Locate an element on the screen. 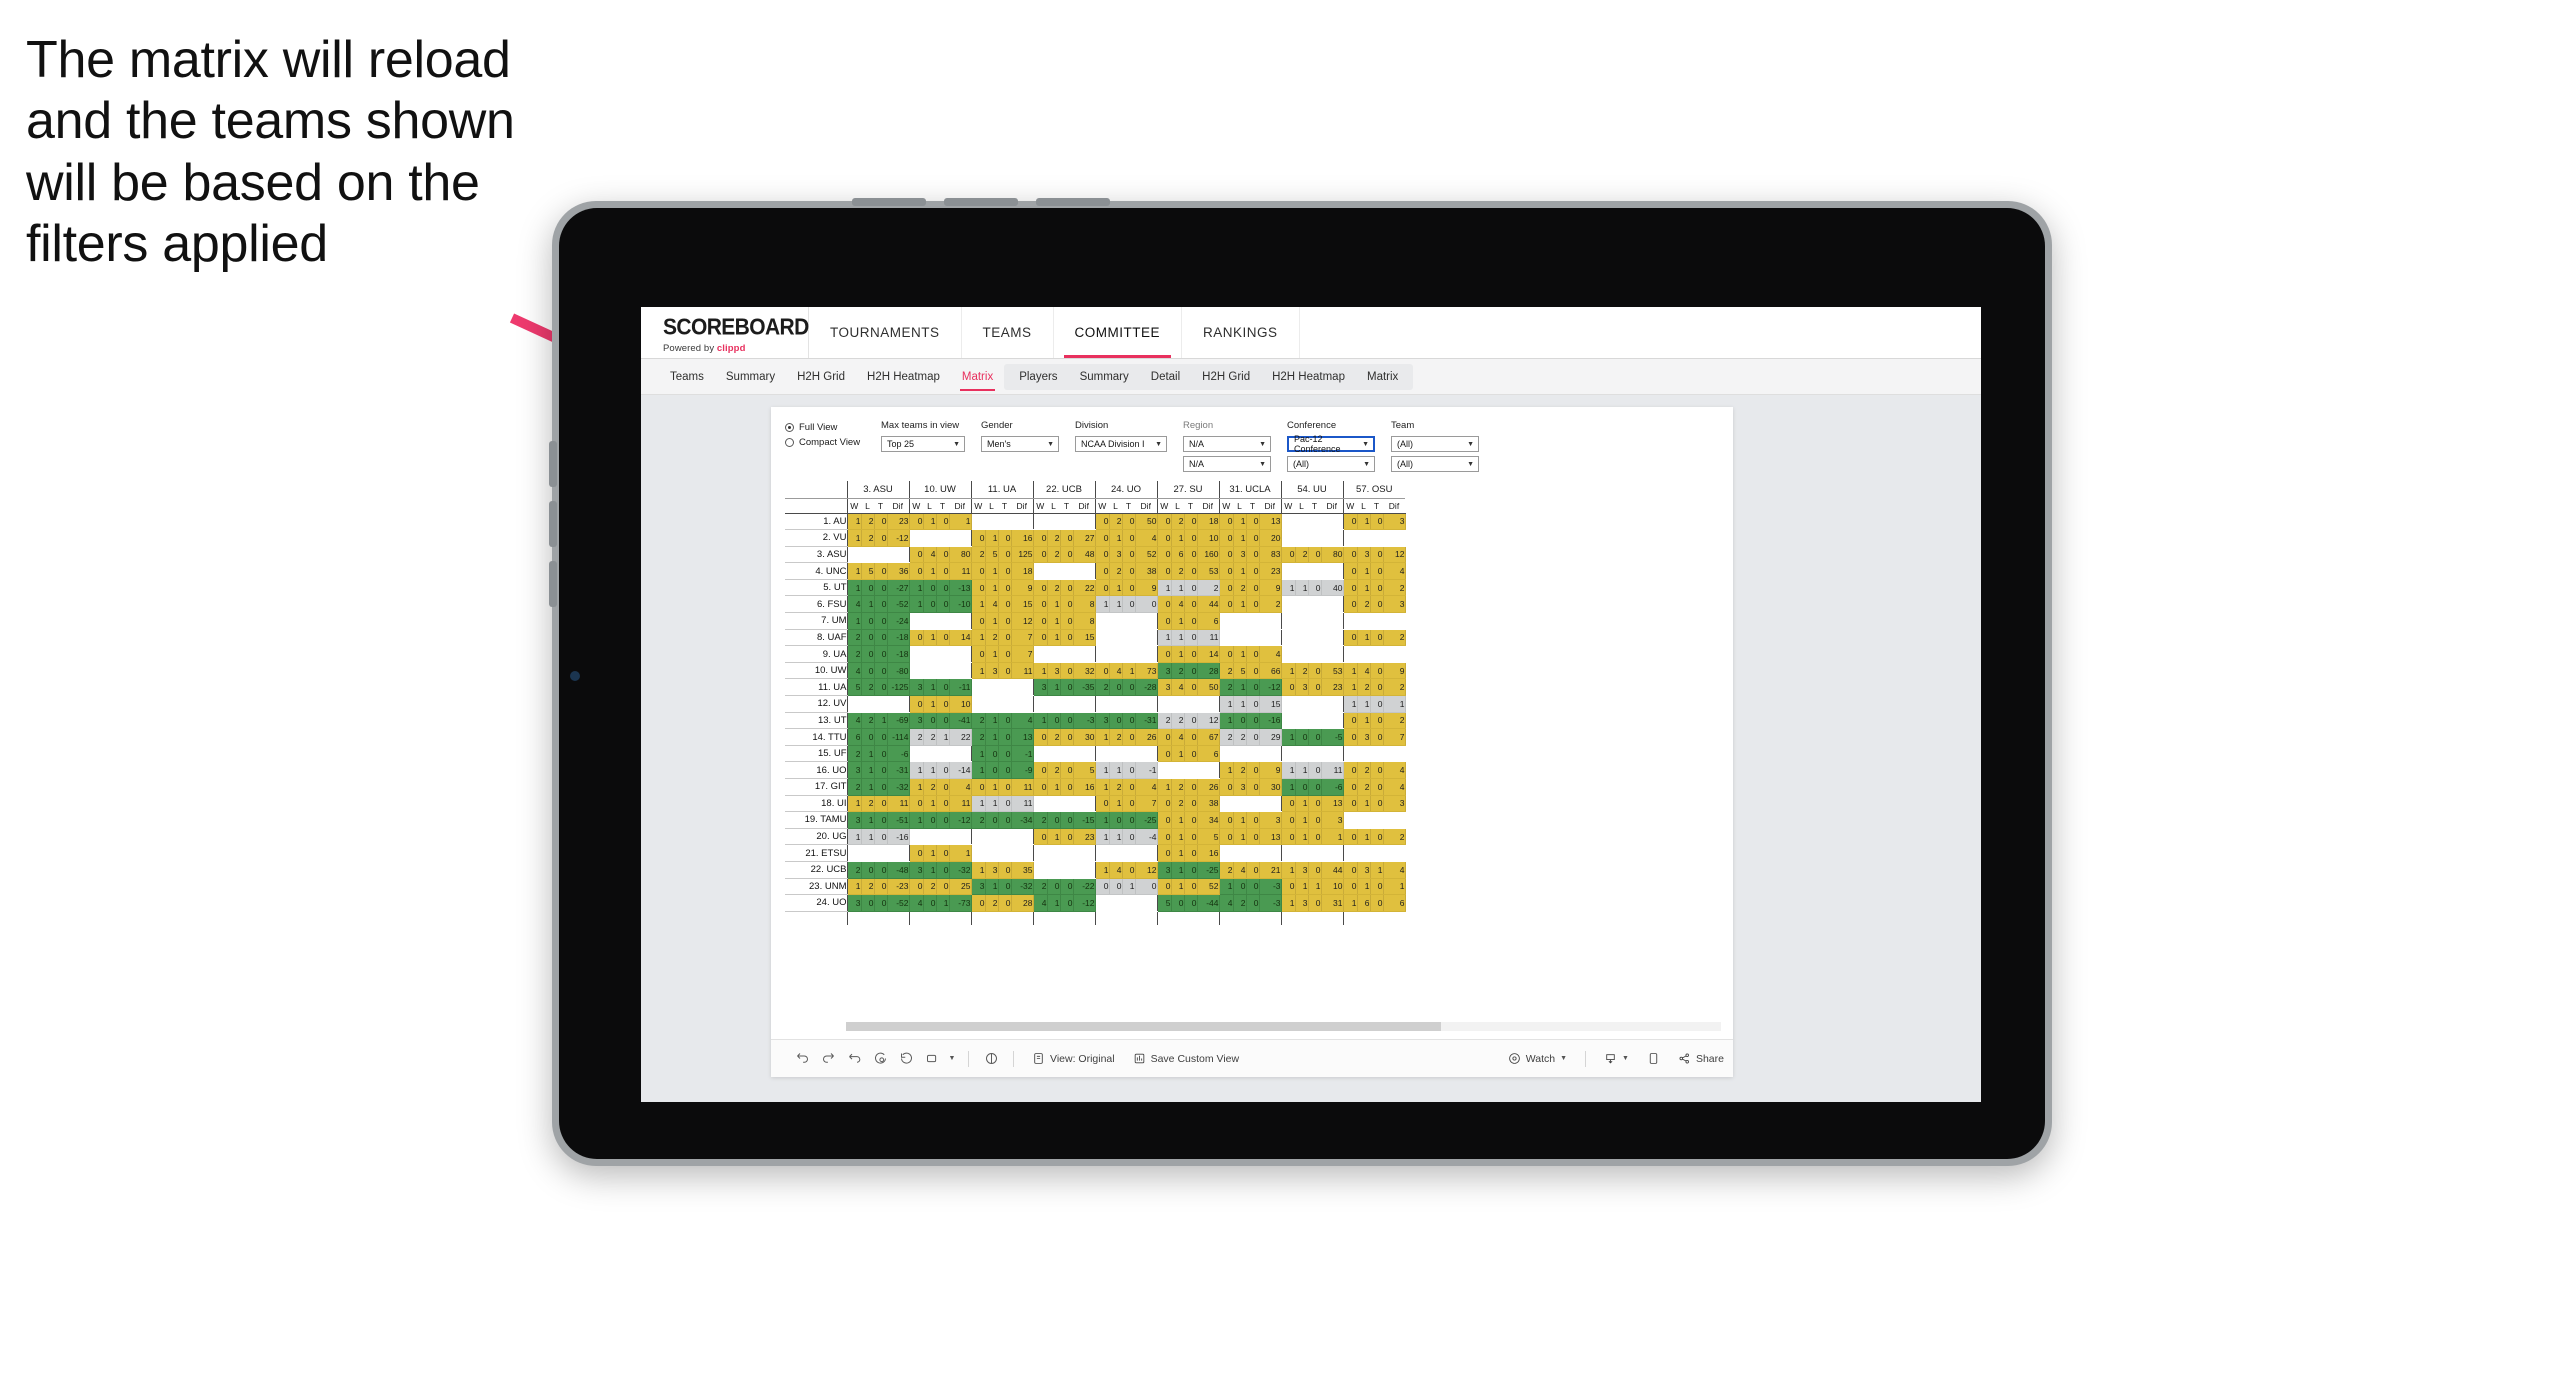  matrix-cell: 18 is located at coordinates (1022, 571).